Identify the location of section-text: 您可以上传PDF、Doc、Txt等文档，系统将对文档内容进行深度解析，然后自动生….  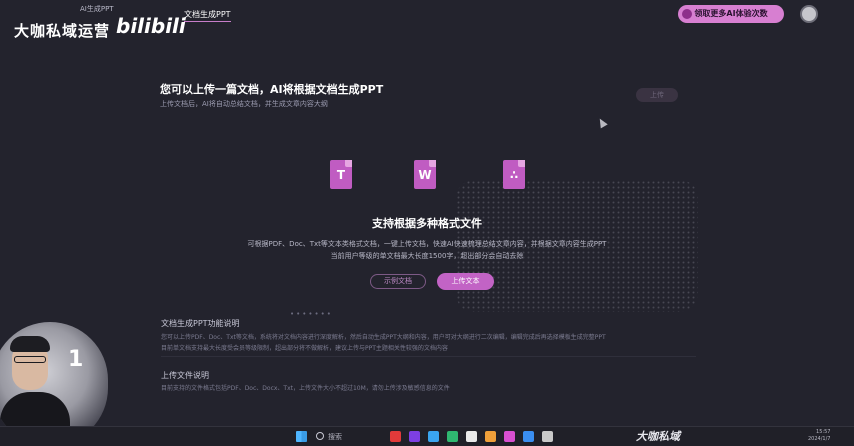
(383, 337).